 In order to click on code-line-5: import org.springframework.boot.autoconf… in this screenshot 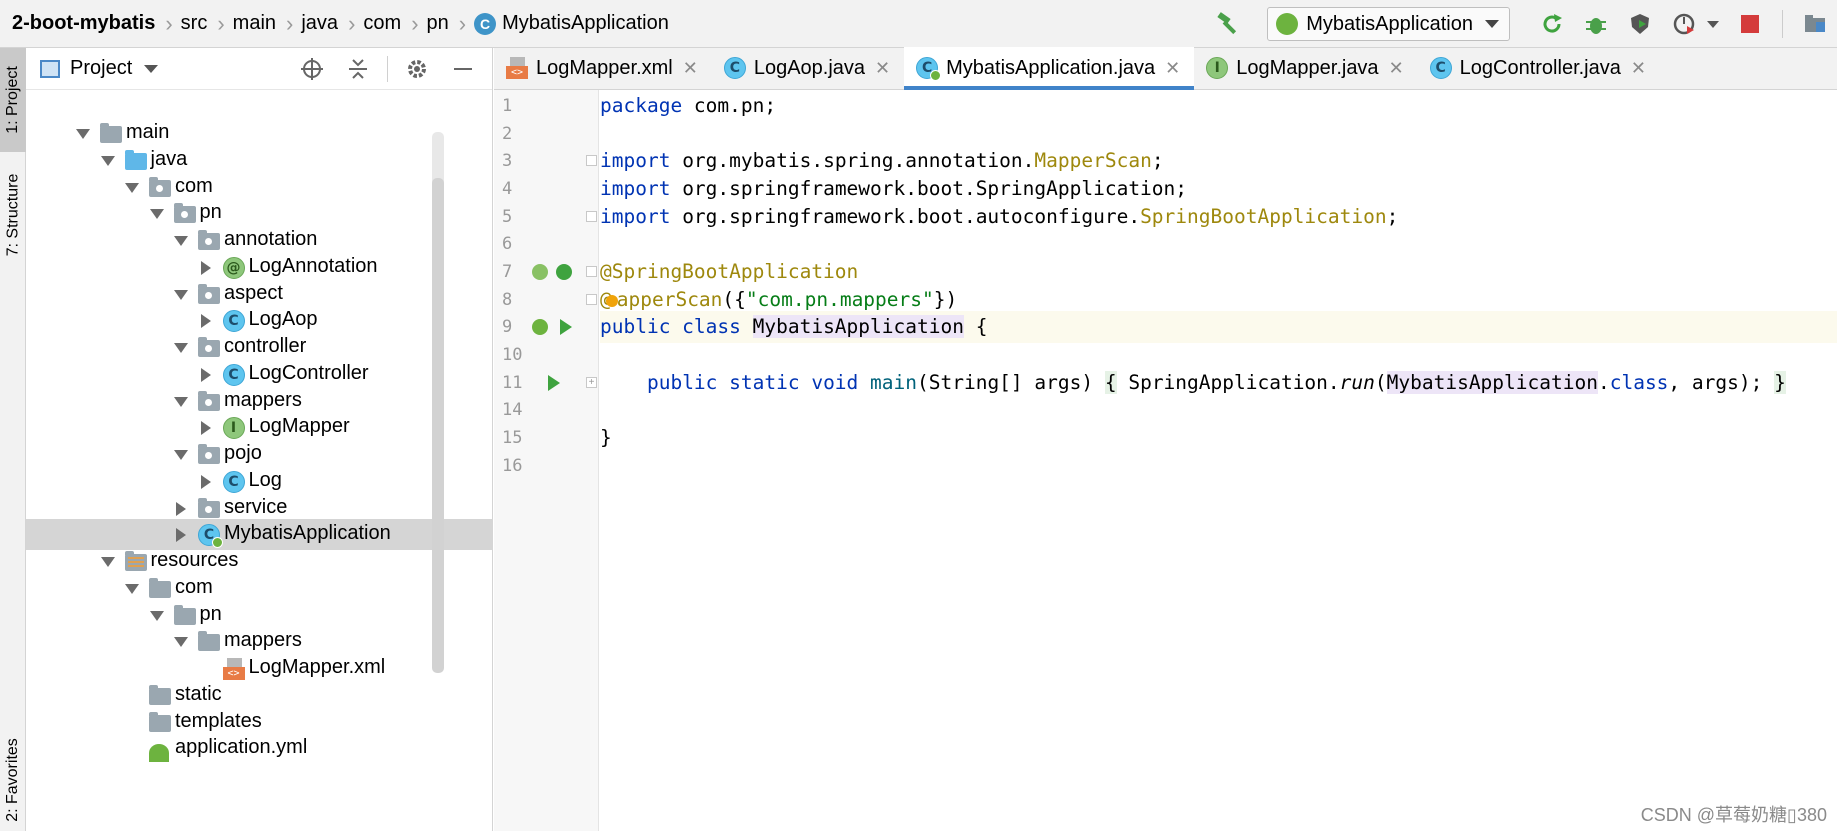, I will do `click(1218, 217)`.